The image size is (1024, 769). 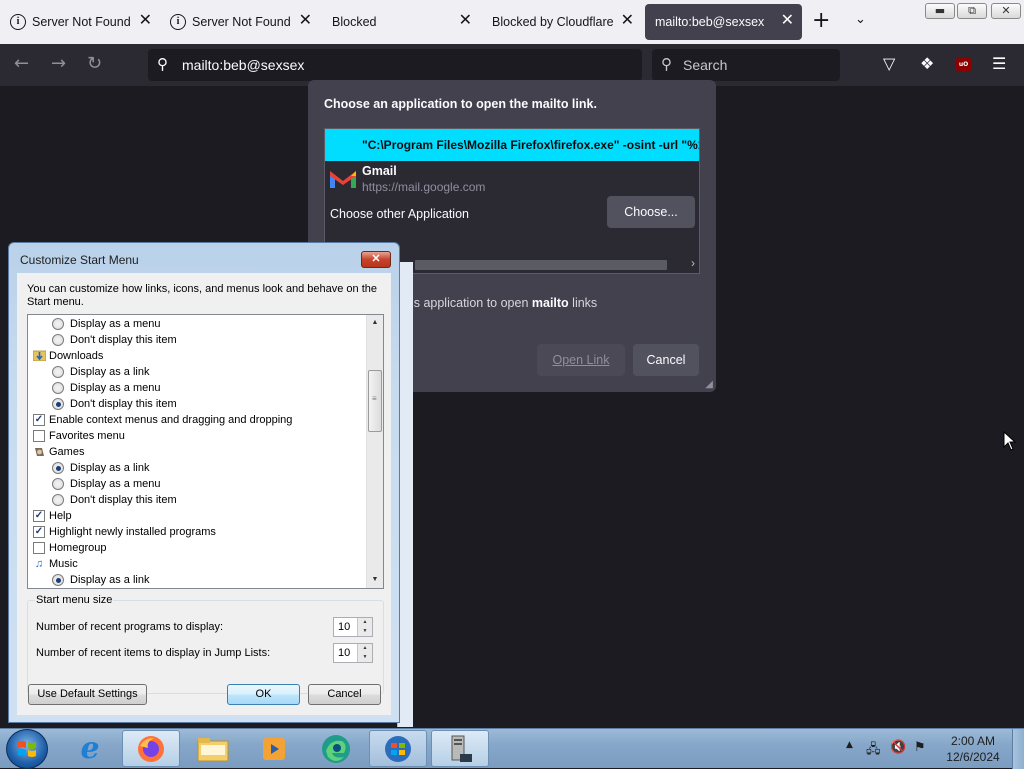 What do you see at coordinates (940, 11) in the screenshot?
I see `minimize-button: ▬` at bounding box center [940, 11].